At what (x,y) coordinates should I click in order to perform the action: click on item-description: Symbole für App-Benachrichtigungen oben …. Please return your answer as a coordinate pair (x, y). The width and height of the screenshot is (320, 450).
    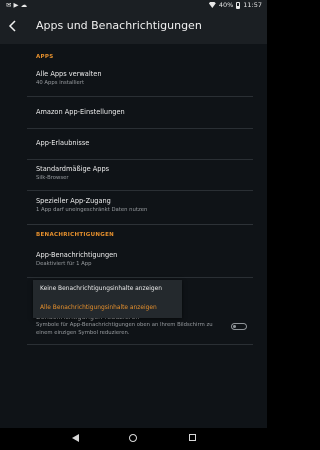
    Looking at the image, I should click on (124, 329).